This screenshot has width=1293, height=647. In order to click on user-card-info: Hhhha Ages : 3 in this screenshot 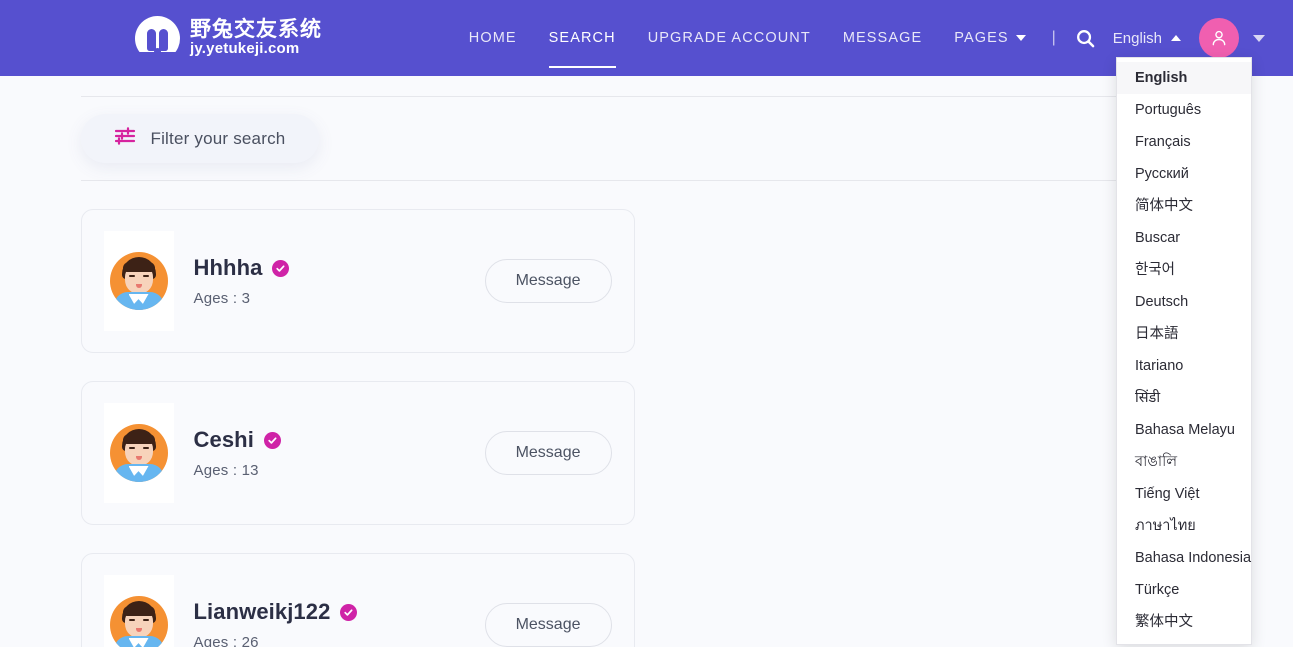, I will do `click(339, 281)`.